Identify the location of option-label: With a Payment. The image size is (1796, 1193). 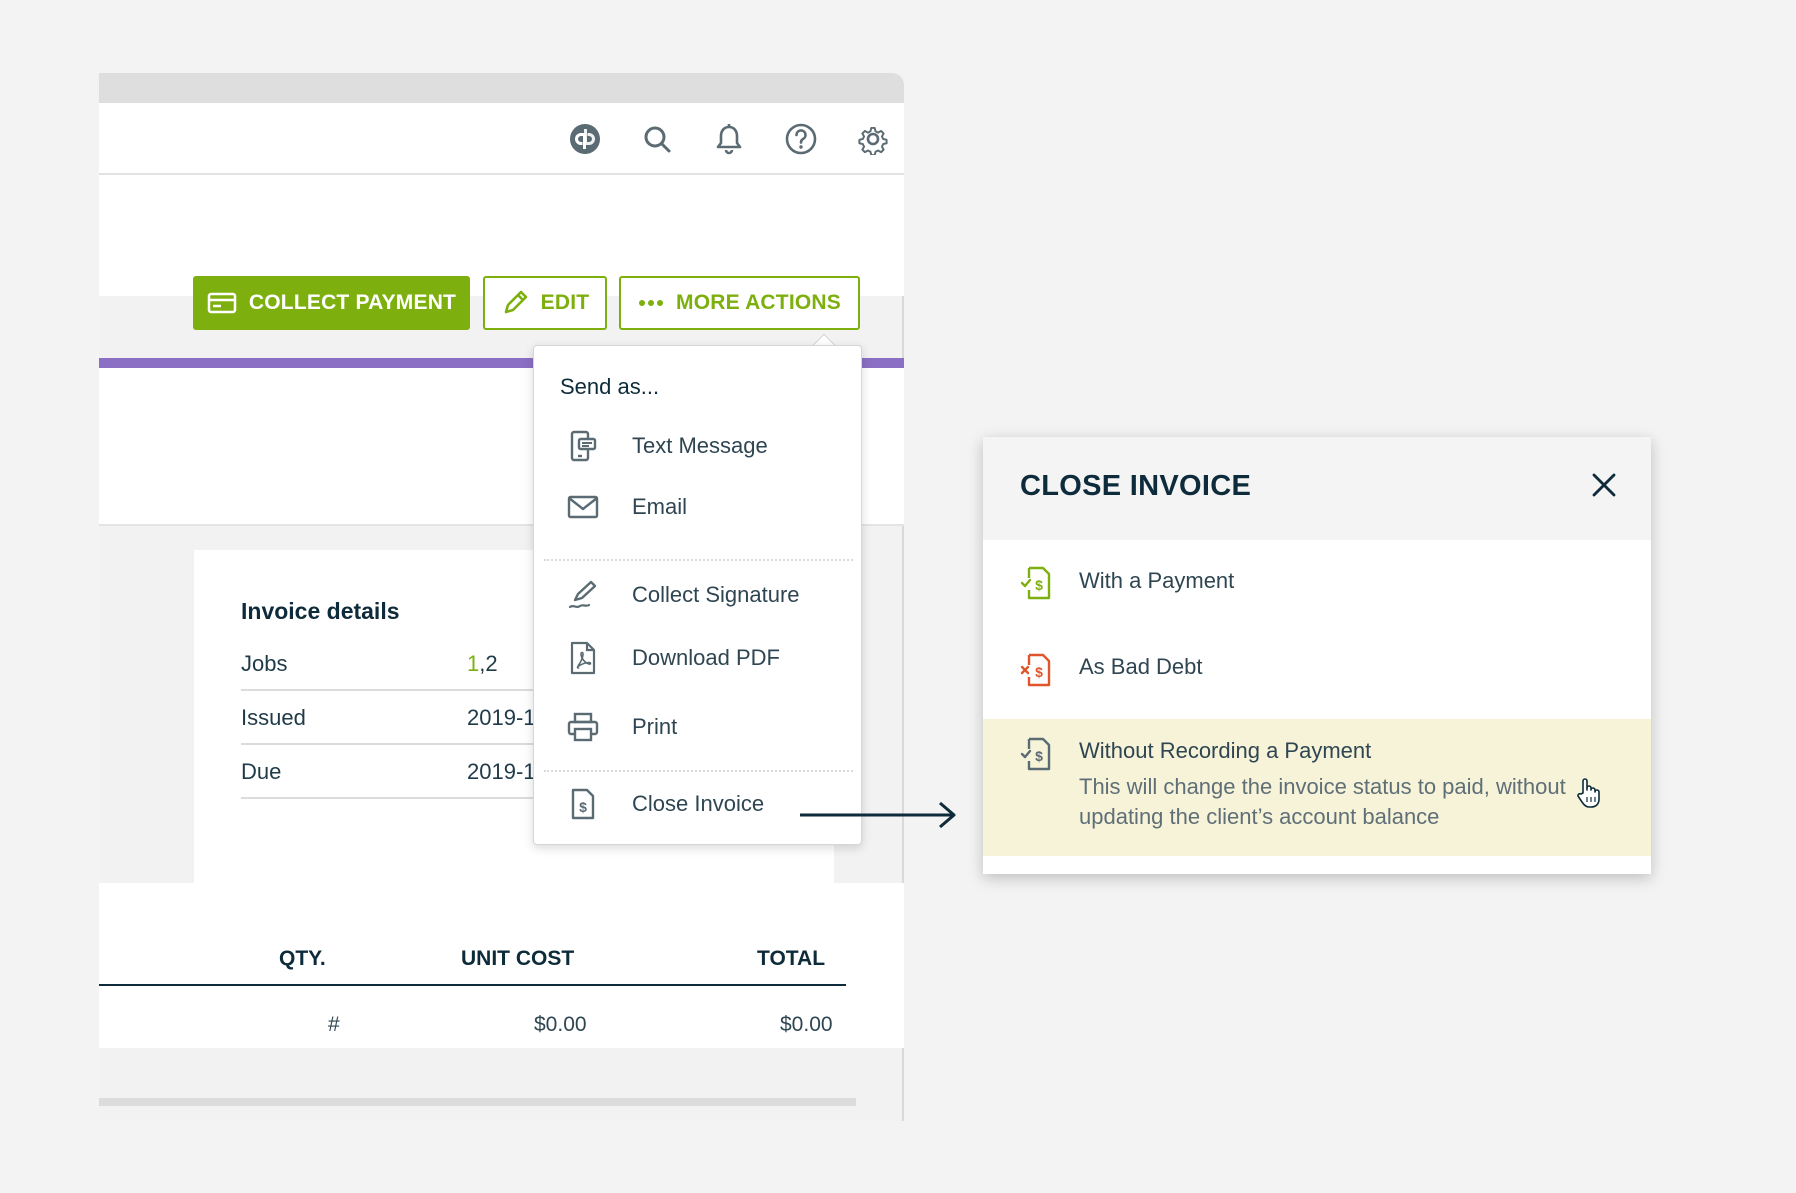
(1157, 580).